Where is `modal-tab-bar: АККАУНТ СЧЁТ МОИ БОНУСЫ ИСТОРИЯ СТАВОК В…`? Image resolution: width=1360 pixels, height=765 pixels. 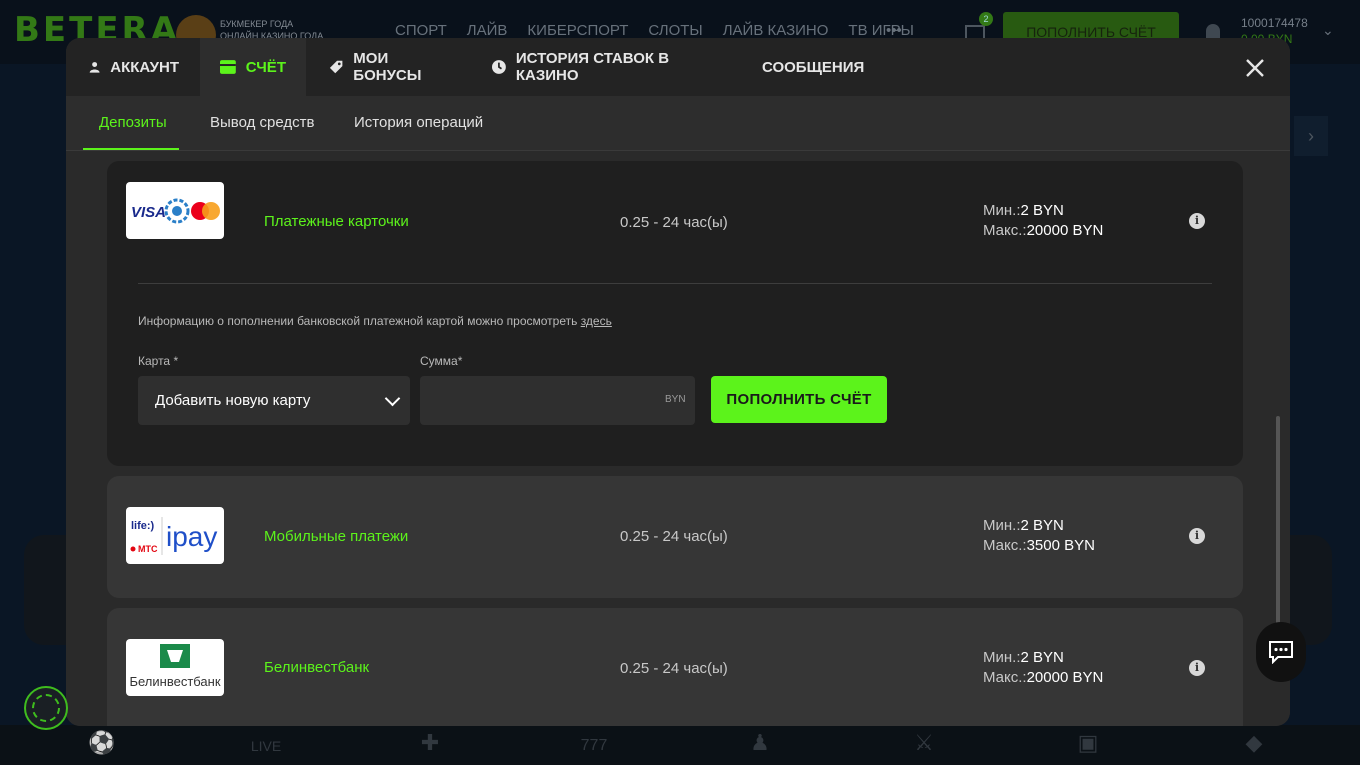 modal-tab-bar: АККАУНТ СЧЁТ МОИ БОНУСЫ ИСТОРИЯ СТАВОК В… is located at coordinates (678, 67).